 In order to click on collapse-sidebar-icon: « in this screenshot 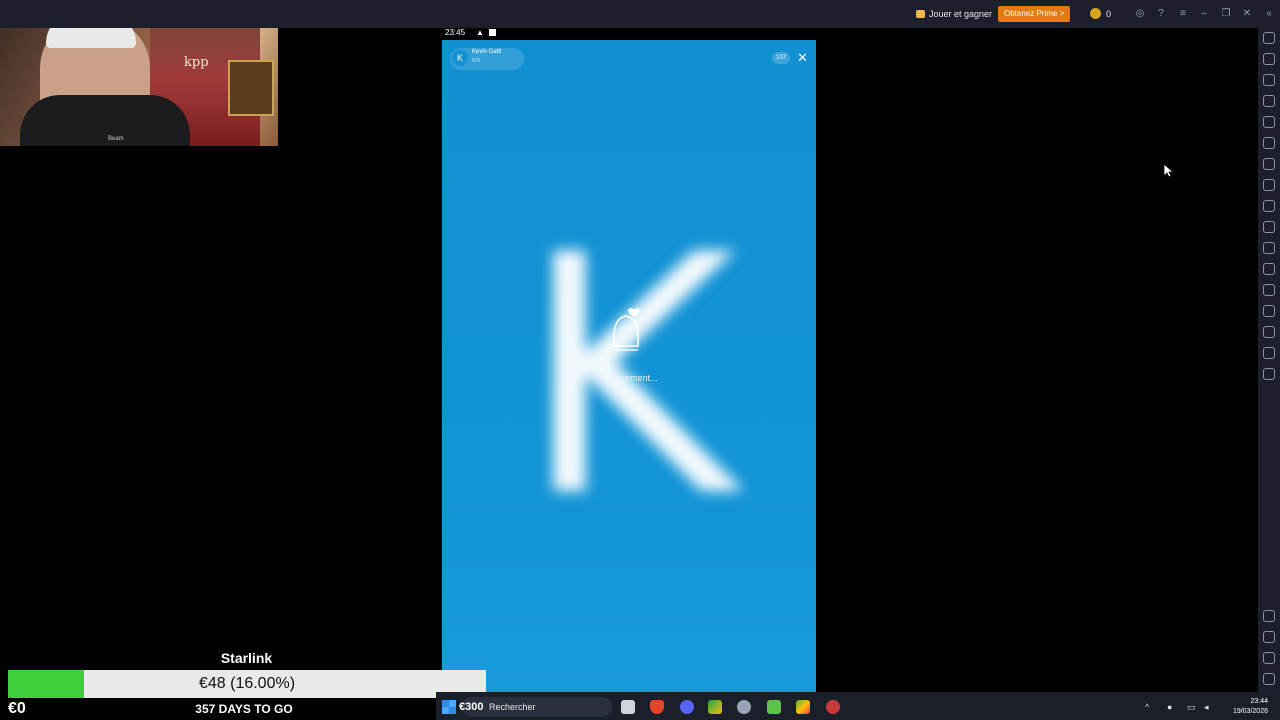, I will do `click(1269, 14)`.